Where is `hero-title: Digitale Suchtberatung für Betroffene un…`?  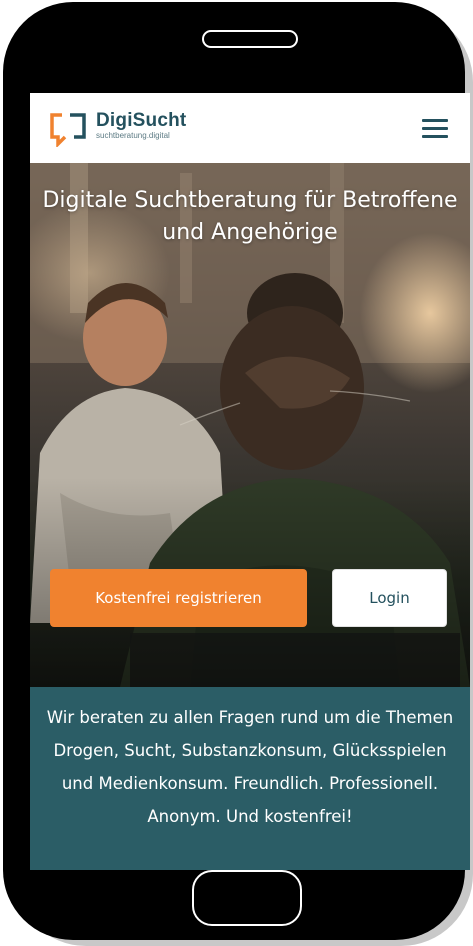
hero-title: Digitale Suchtberatung für Betroffene un… is located at coordinates (250, 216).